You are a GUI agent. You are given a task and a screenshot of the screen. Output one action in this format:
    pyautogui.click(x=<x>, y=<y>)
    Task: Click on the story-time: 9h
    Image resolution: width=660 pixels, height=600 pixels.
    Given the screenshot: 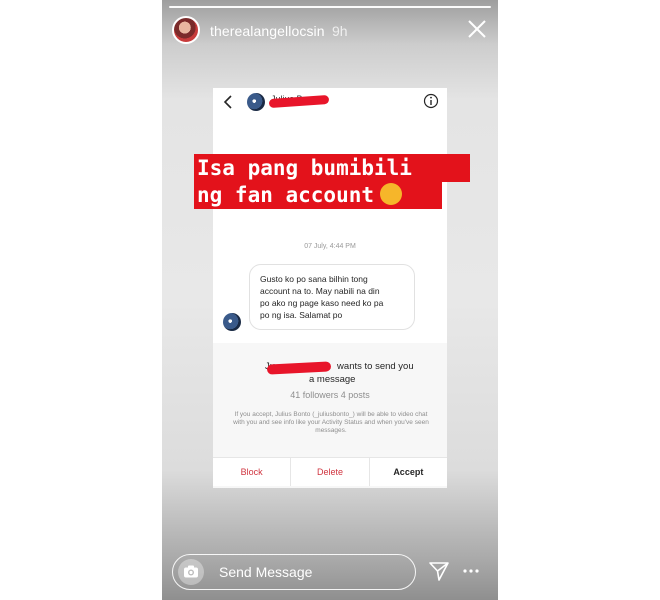 What is the action you would take?
    pyautogui.click(x=340, y=31)
    